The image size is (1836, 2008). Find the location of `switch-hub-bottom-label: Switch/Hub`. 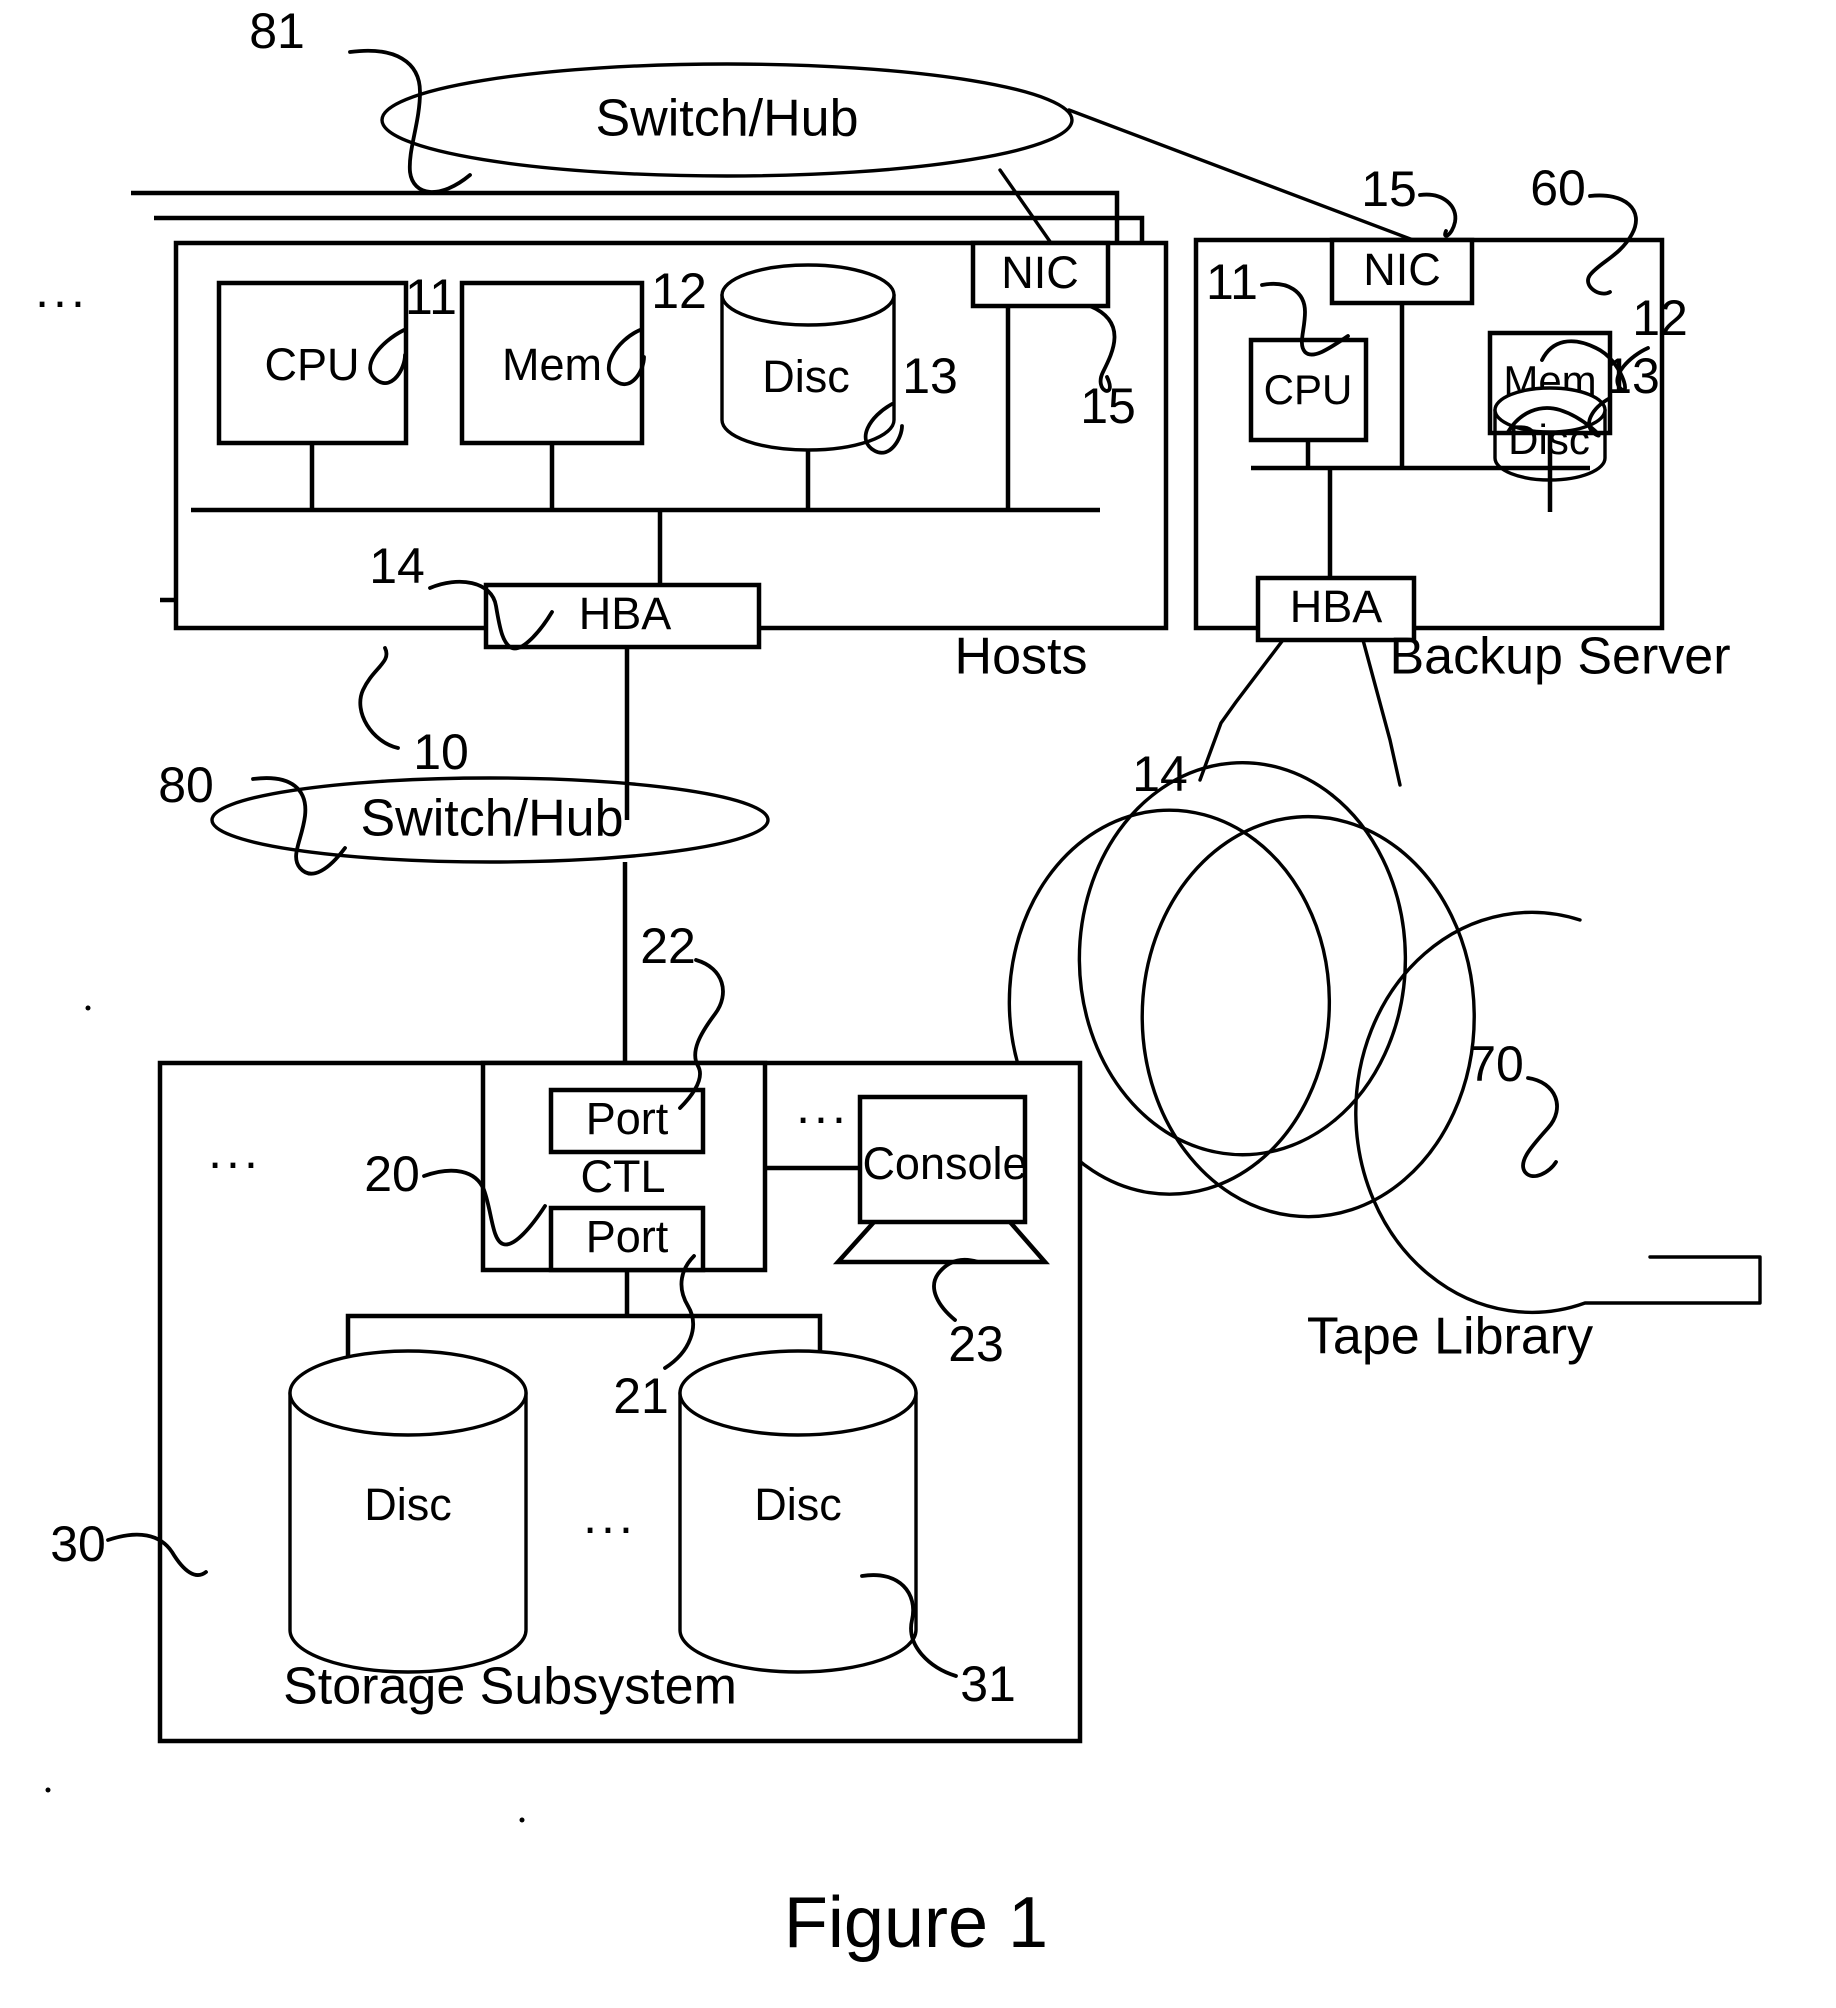

switch-hub-bottom-label: Switch/Hub is located at coordinates (492, 819).